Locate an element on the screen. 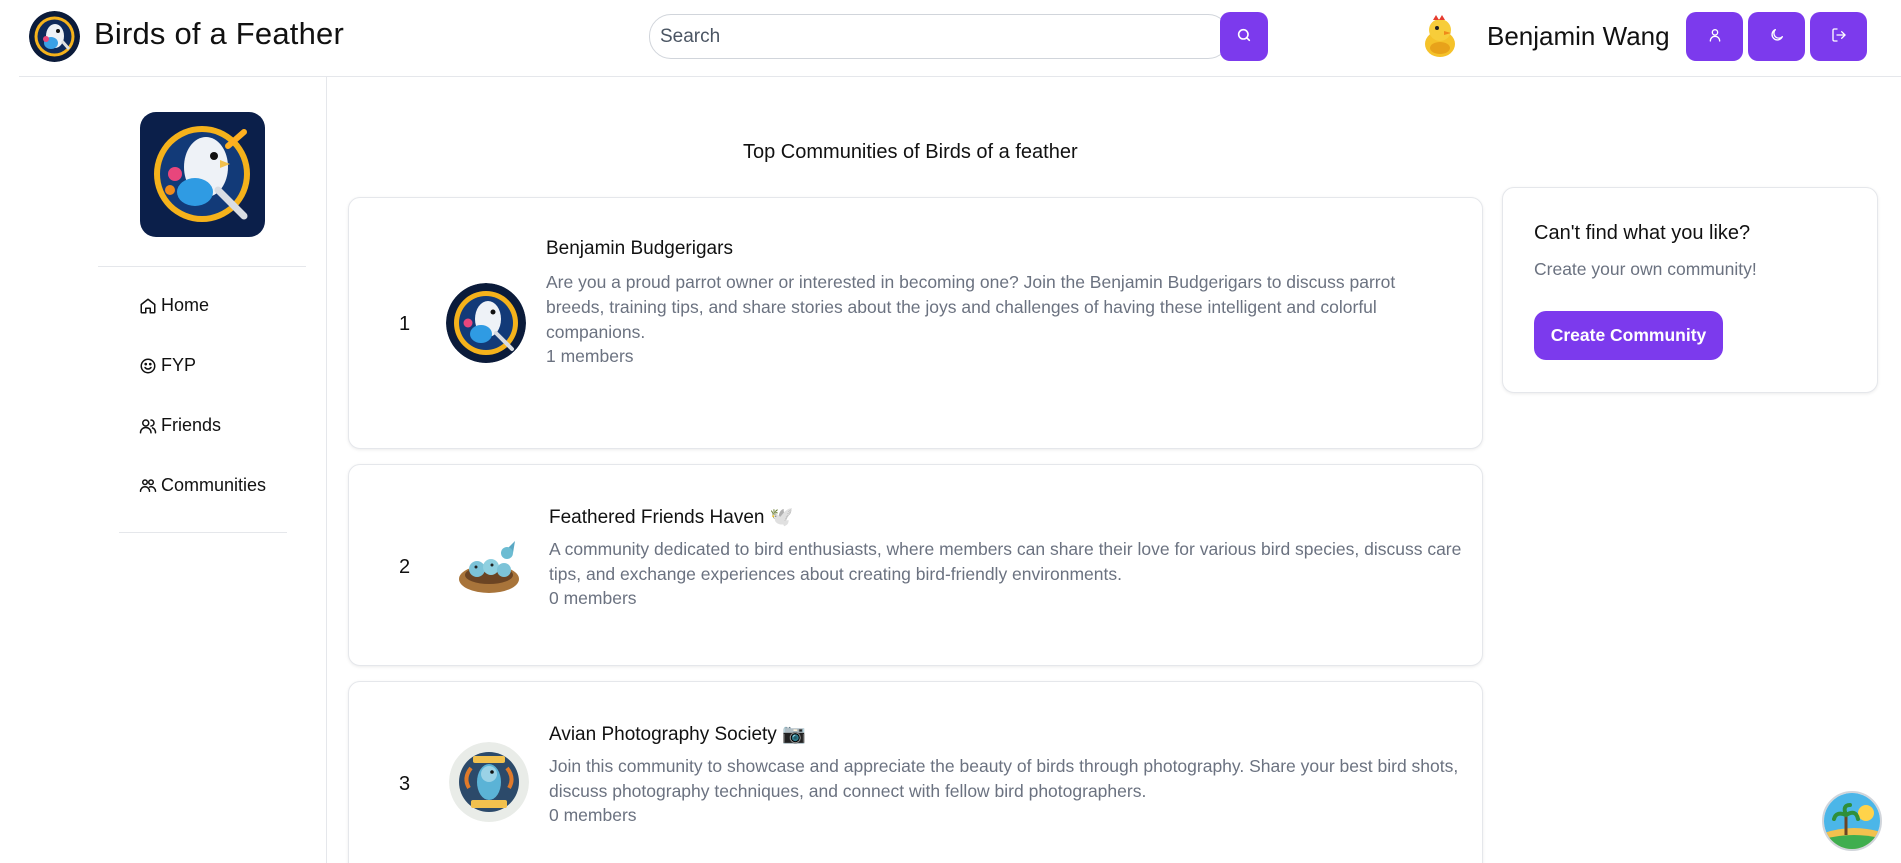 The width and height of the screenshot is (1901, 863). community-rank: 2 is located at coordinates (405, 567).